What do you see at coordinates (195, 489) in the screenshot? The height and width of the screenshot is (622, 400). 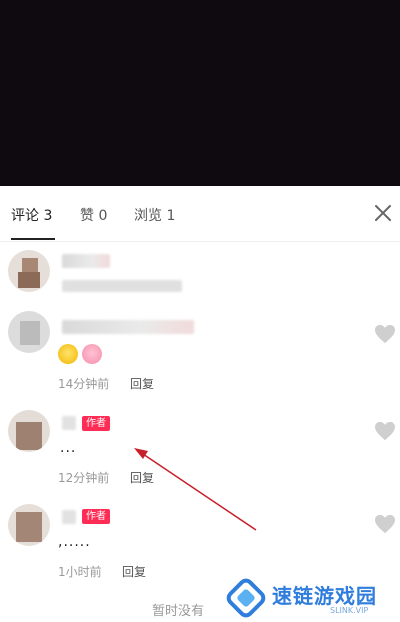 I see `annotation-arrow` at bounding box center [195, 489].